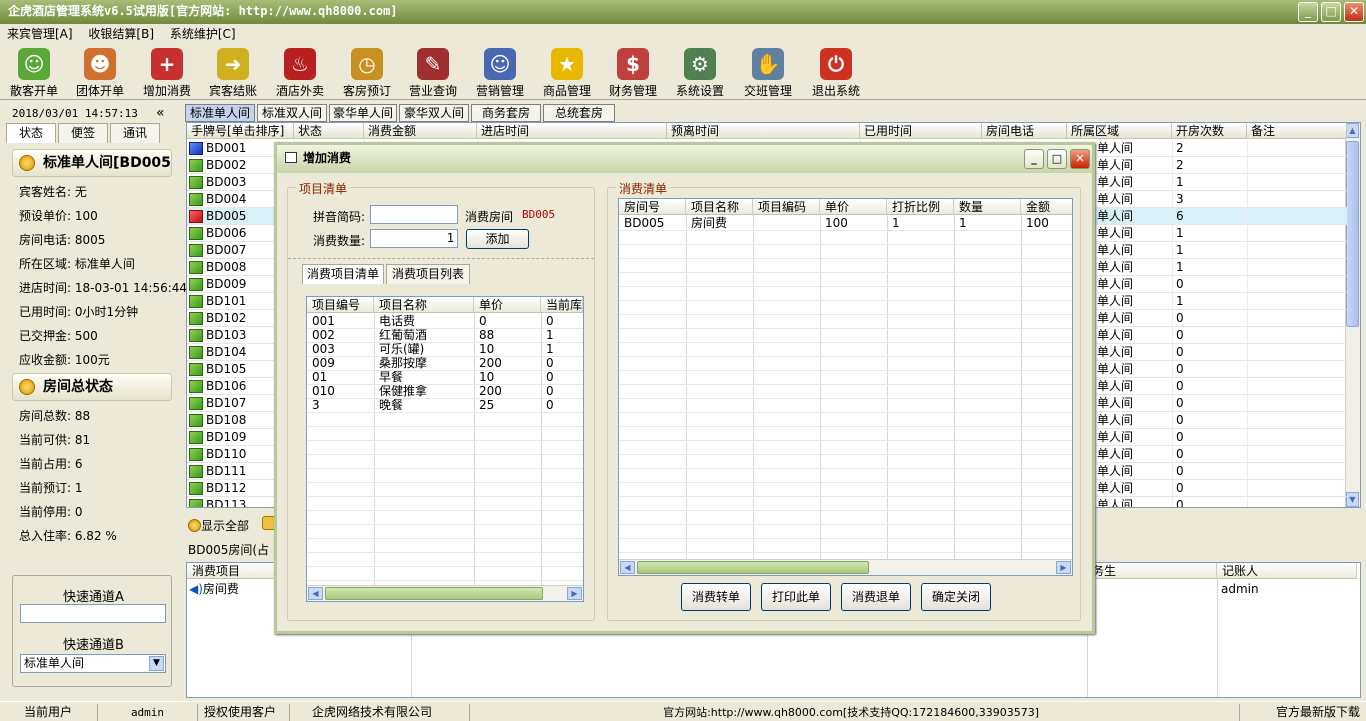  What do you see at coordinates (956, 597) in the screenshot?
I see `confirm-close-button: 确定关闭` at bounding box center [956, 597].